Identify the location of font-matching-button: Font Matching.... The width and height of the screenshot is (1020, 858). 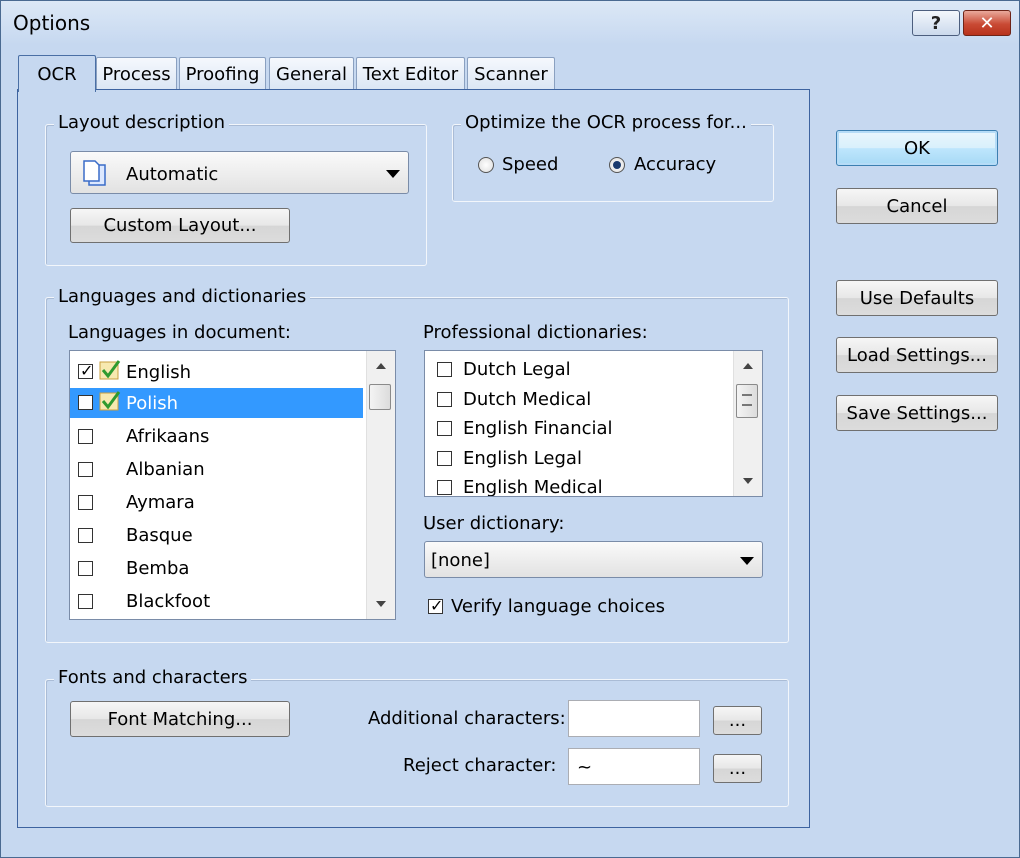
(180, 719).